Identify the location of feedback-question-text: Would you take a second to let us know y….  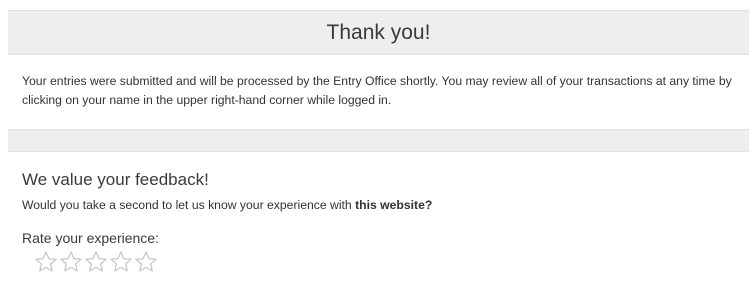
(189, 205).